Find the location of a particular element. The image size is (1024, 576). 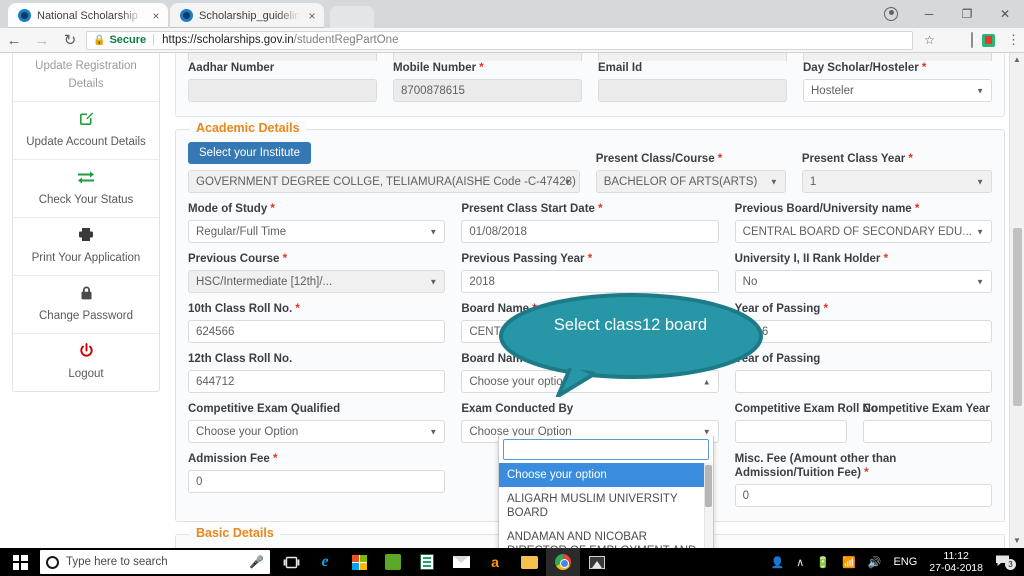

microsoft-store-icon is located at coordinates (359, 562).